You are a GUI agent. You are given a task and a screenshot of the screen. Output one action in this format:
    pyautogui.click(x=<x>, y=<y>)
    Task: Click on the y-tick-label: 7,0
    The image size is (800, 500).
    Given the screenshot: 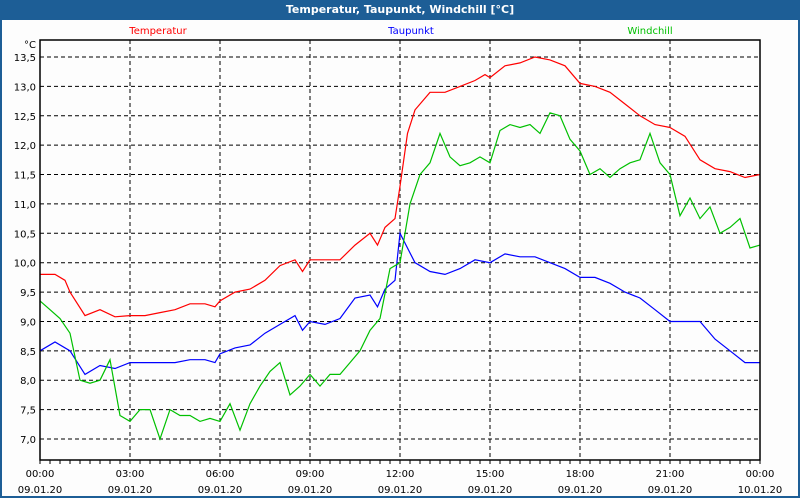 What is the action you would take?
    pyautogui.click(x=28, y=440)
    